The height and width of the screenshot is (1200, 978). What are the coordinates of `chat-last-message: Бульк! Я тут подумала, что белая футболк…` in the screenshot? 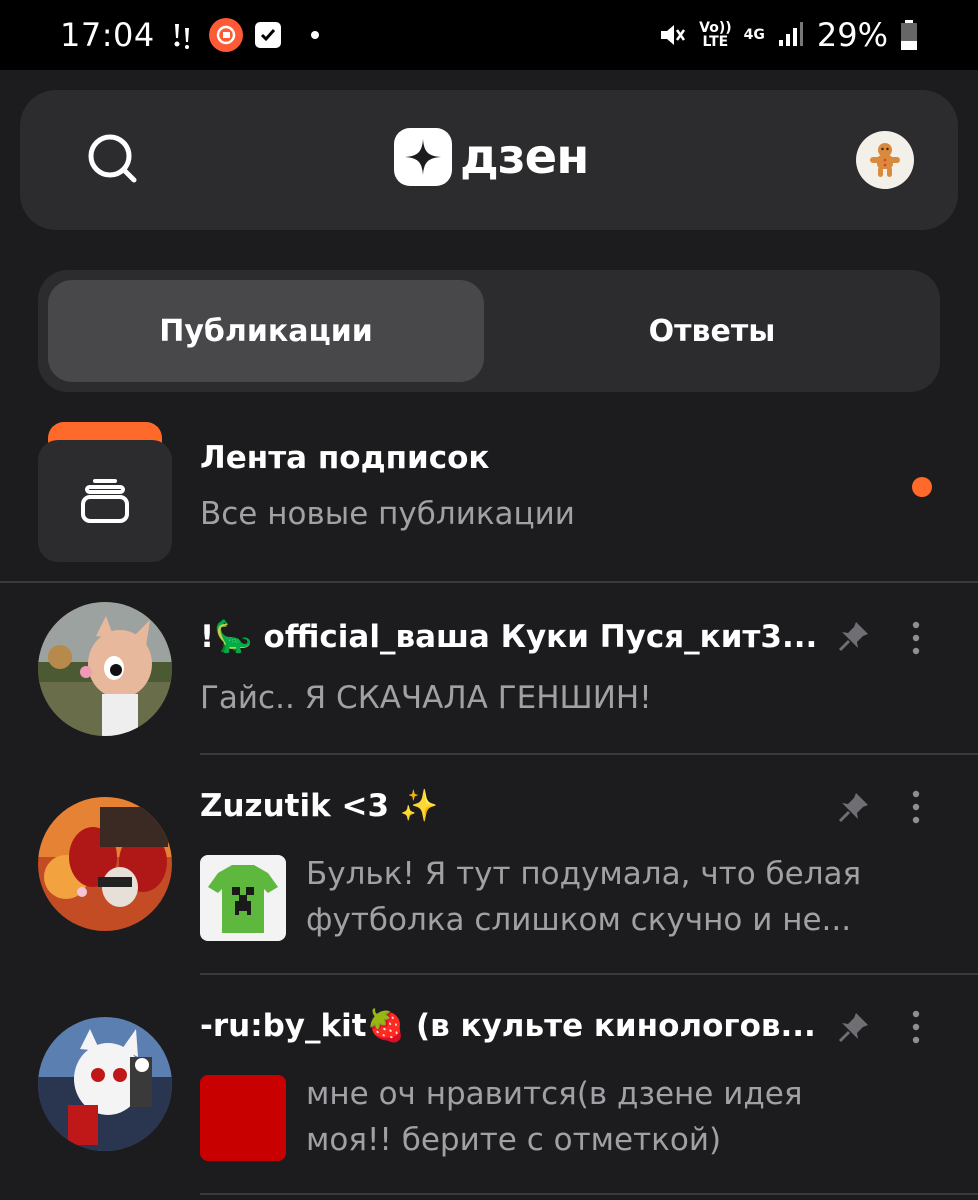 It's located at (611, 897).